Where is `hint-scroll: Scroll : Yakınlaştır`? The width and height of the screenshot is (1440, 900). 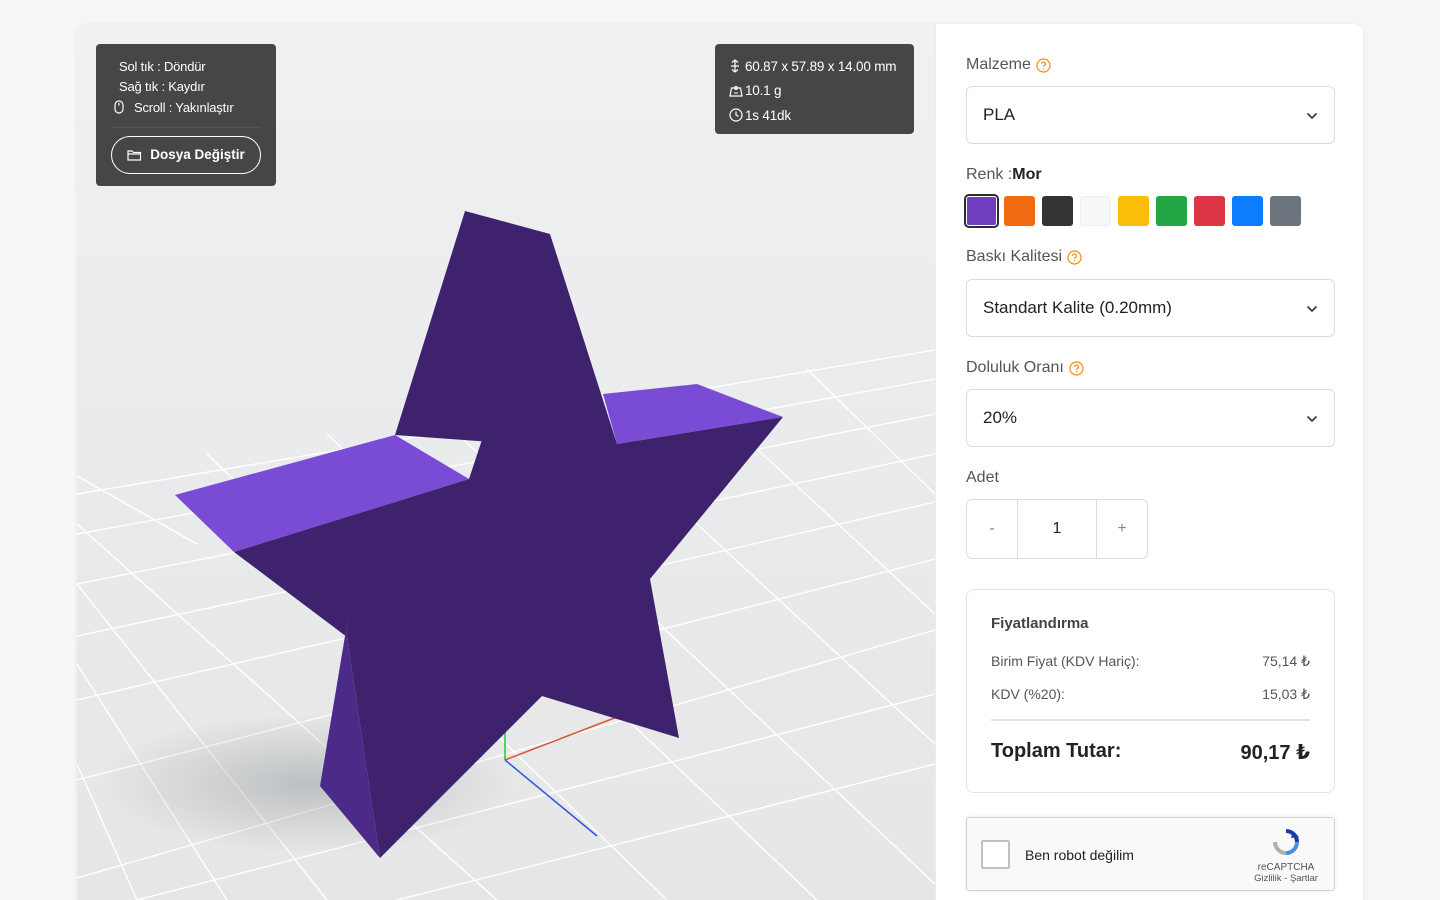
hint-scroll: Scroll : Yakınlaştır is located at coordinates (186, 107).